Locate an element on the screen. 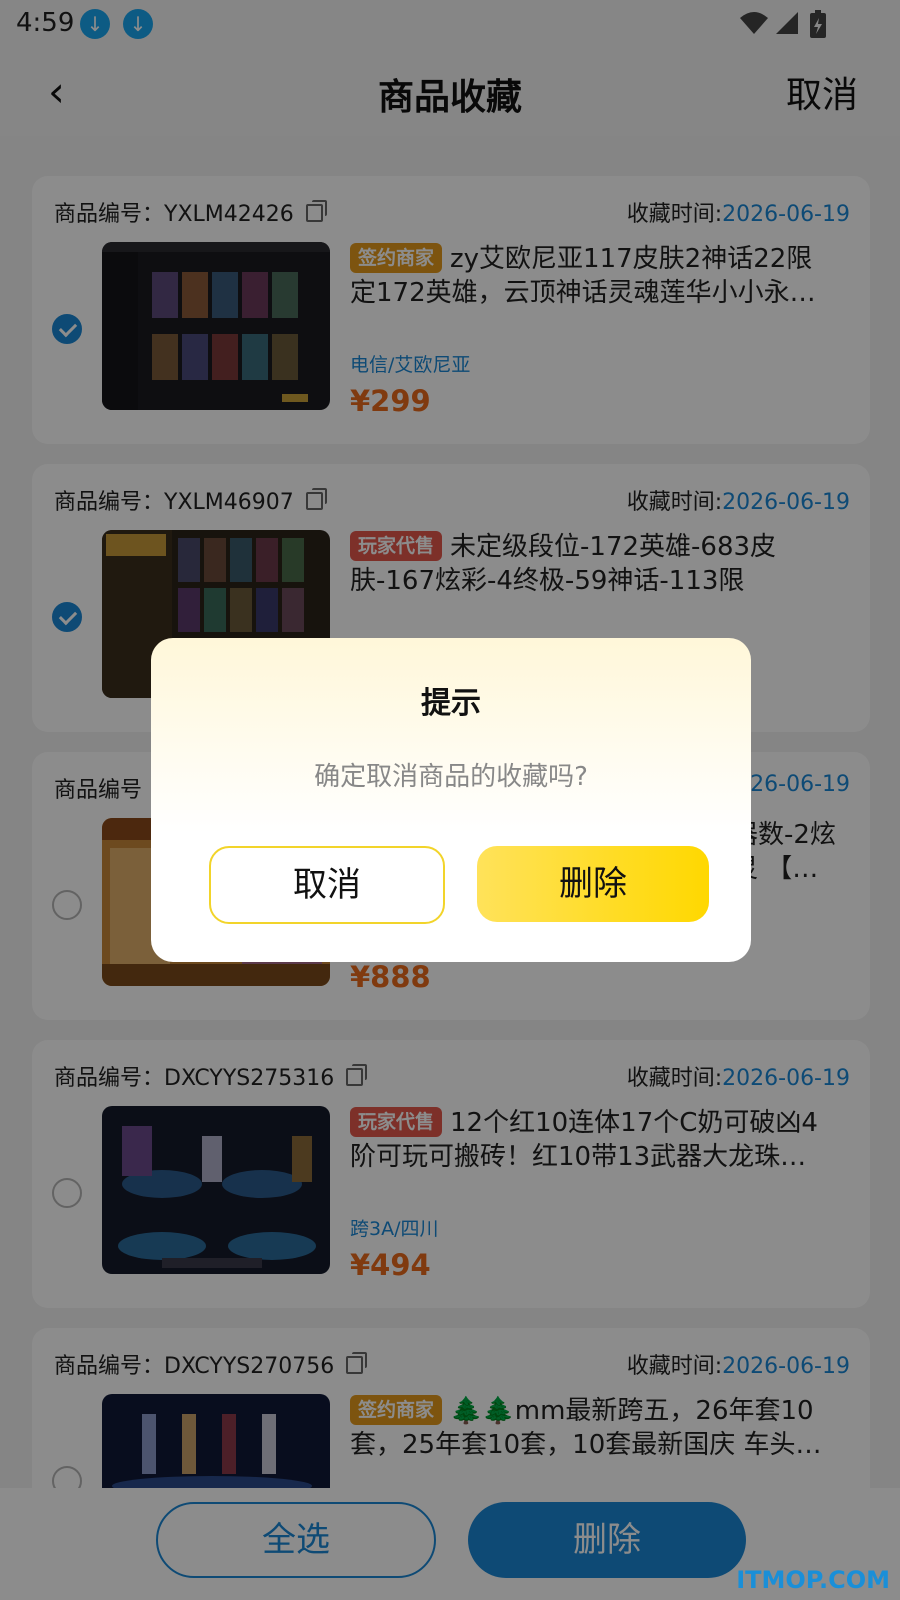 The height and width of the screenshot is (1600, 900). watermark: ITMOP.COM is located at coordinates (813, 1580).